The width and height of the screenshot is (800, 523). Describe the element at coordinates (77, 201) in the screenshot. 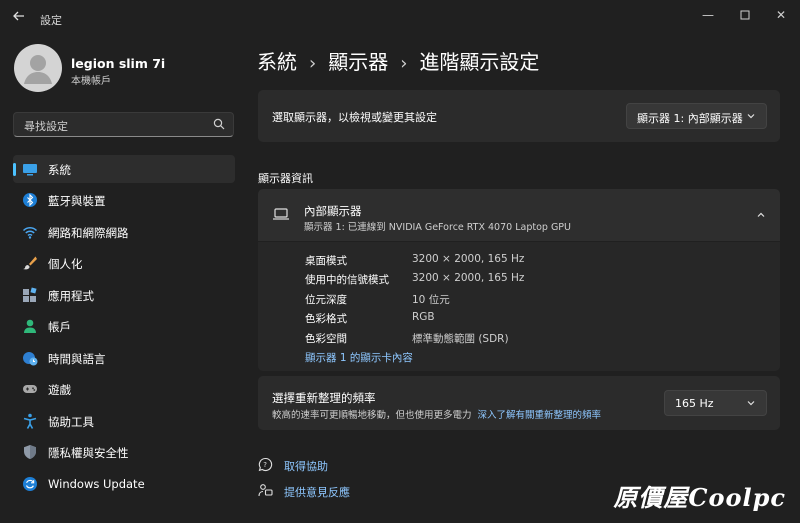

I see `sidebar-item-label: 藍牙與裝置` at that location.